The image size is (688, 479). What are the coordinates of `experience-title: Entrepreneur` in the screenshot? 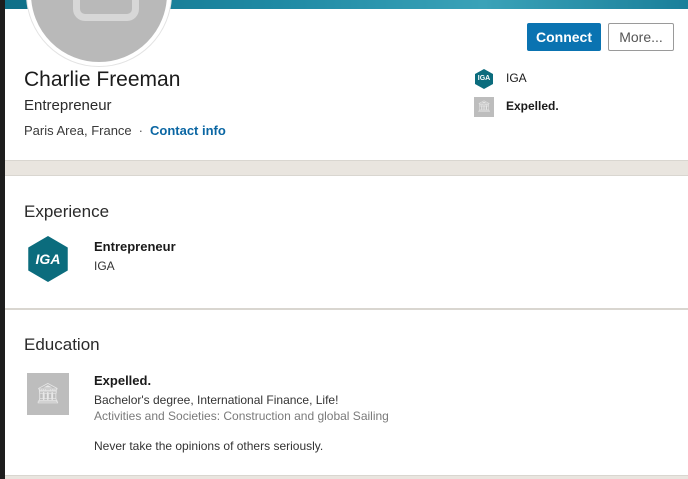 It's located at (135, 246).